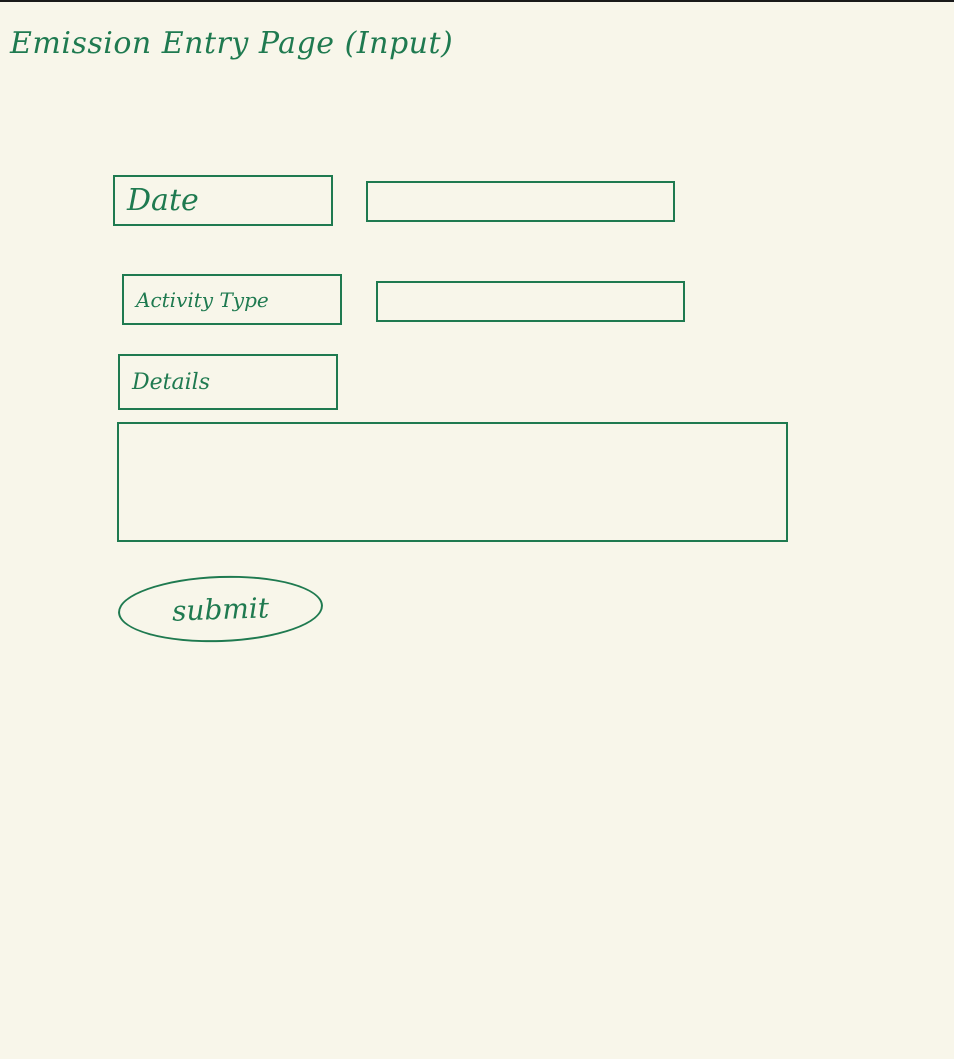 Image resolution: width=954 pixels, height=1059 pixels. What do you see at coordinates (171, 382) in the screenshot?
I see `details-label: Details` at bounding box center [171, 382].